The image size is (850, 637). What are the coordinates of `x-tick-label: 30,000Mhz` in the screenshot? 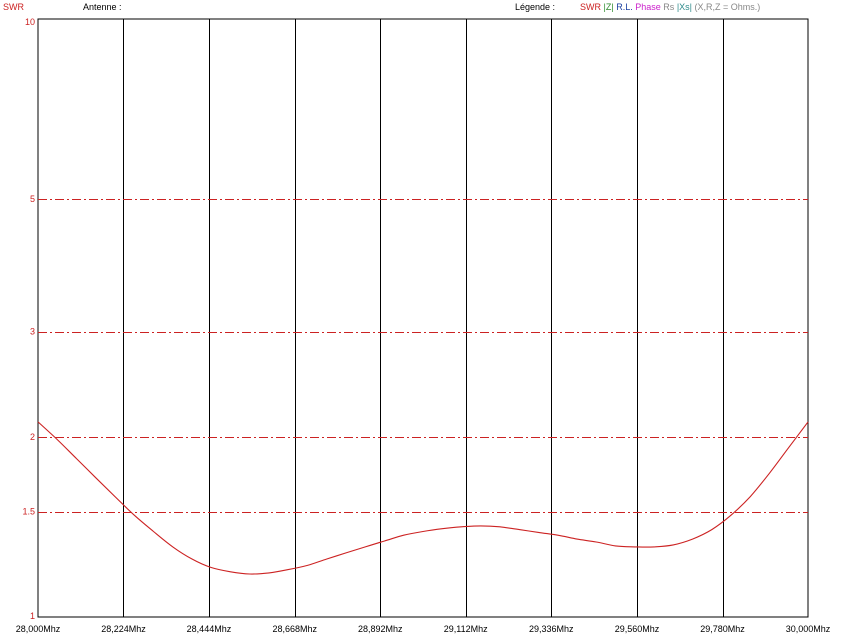 It's located at (808, 629).